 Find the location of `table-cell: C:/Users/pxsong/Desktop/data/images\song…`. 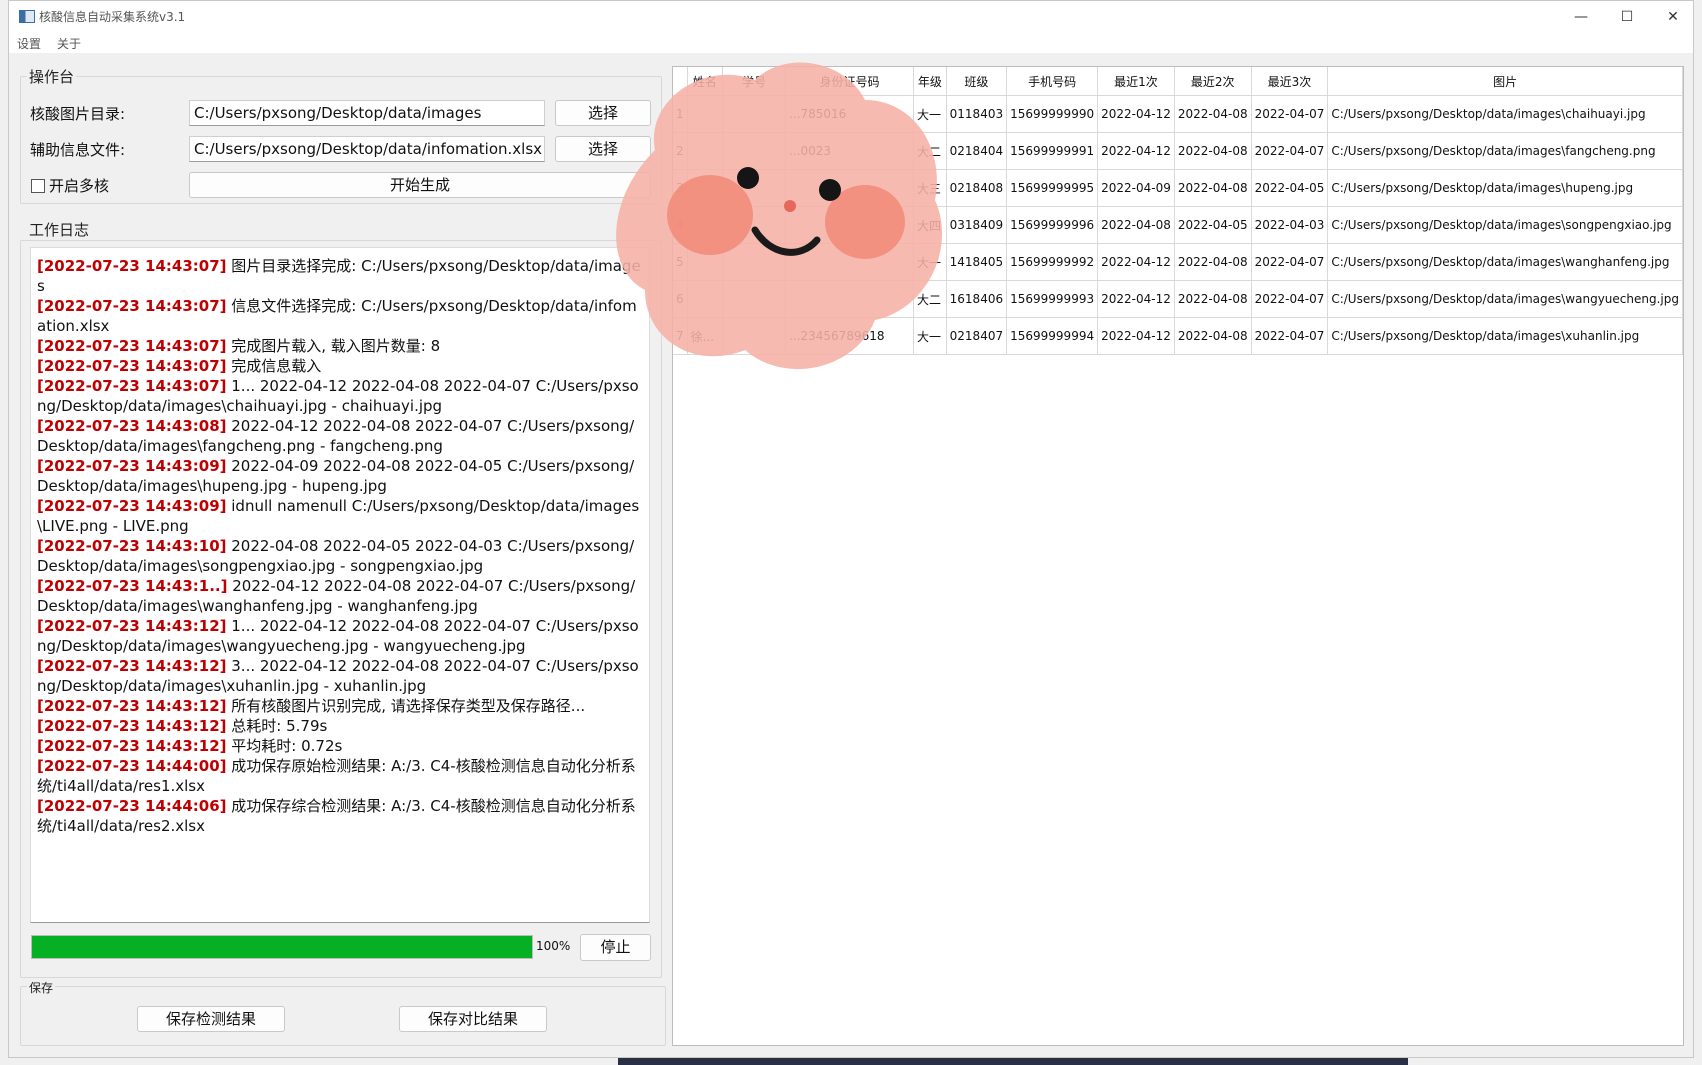

table-cell: C:/Users/pxsong/Desktop/data/images\song… is located at coordinates (1505, 225).